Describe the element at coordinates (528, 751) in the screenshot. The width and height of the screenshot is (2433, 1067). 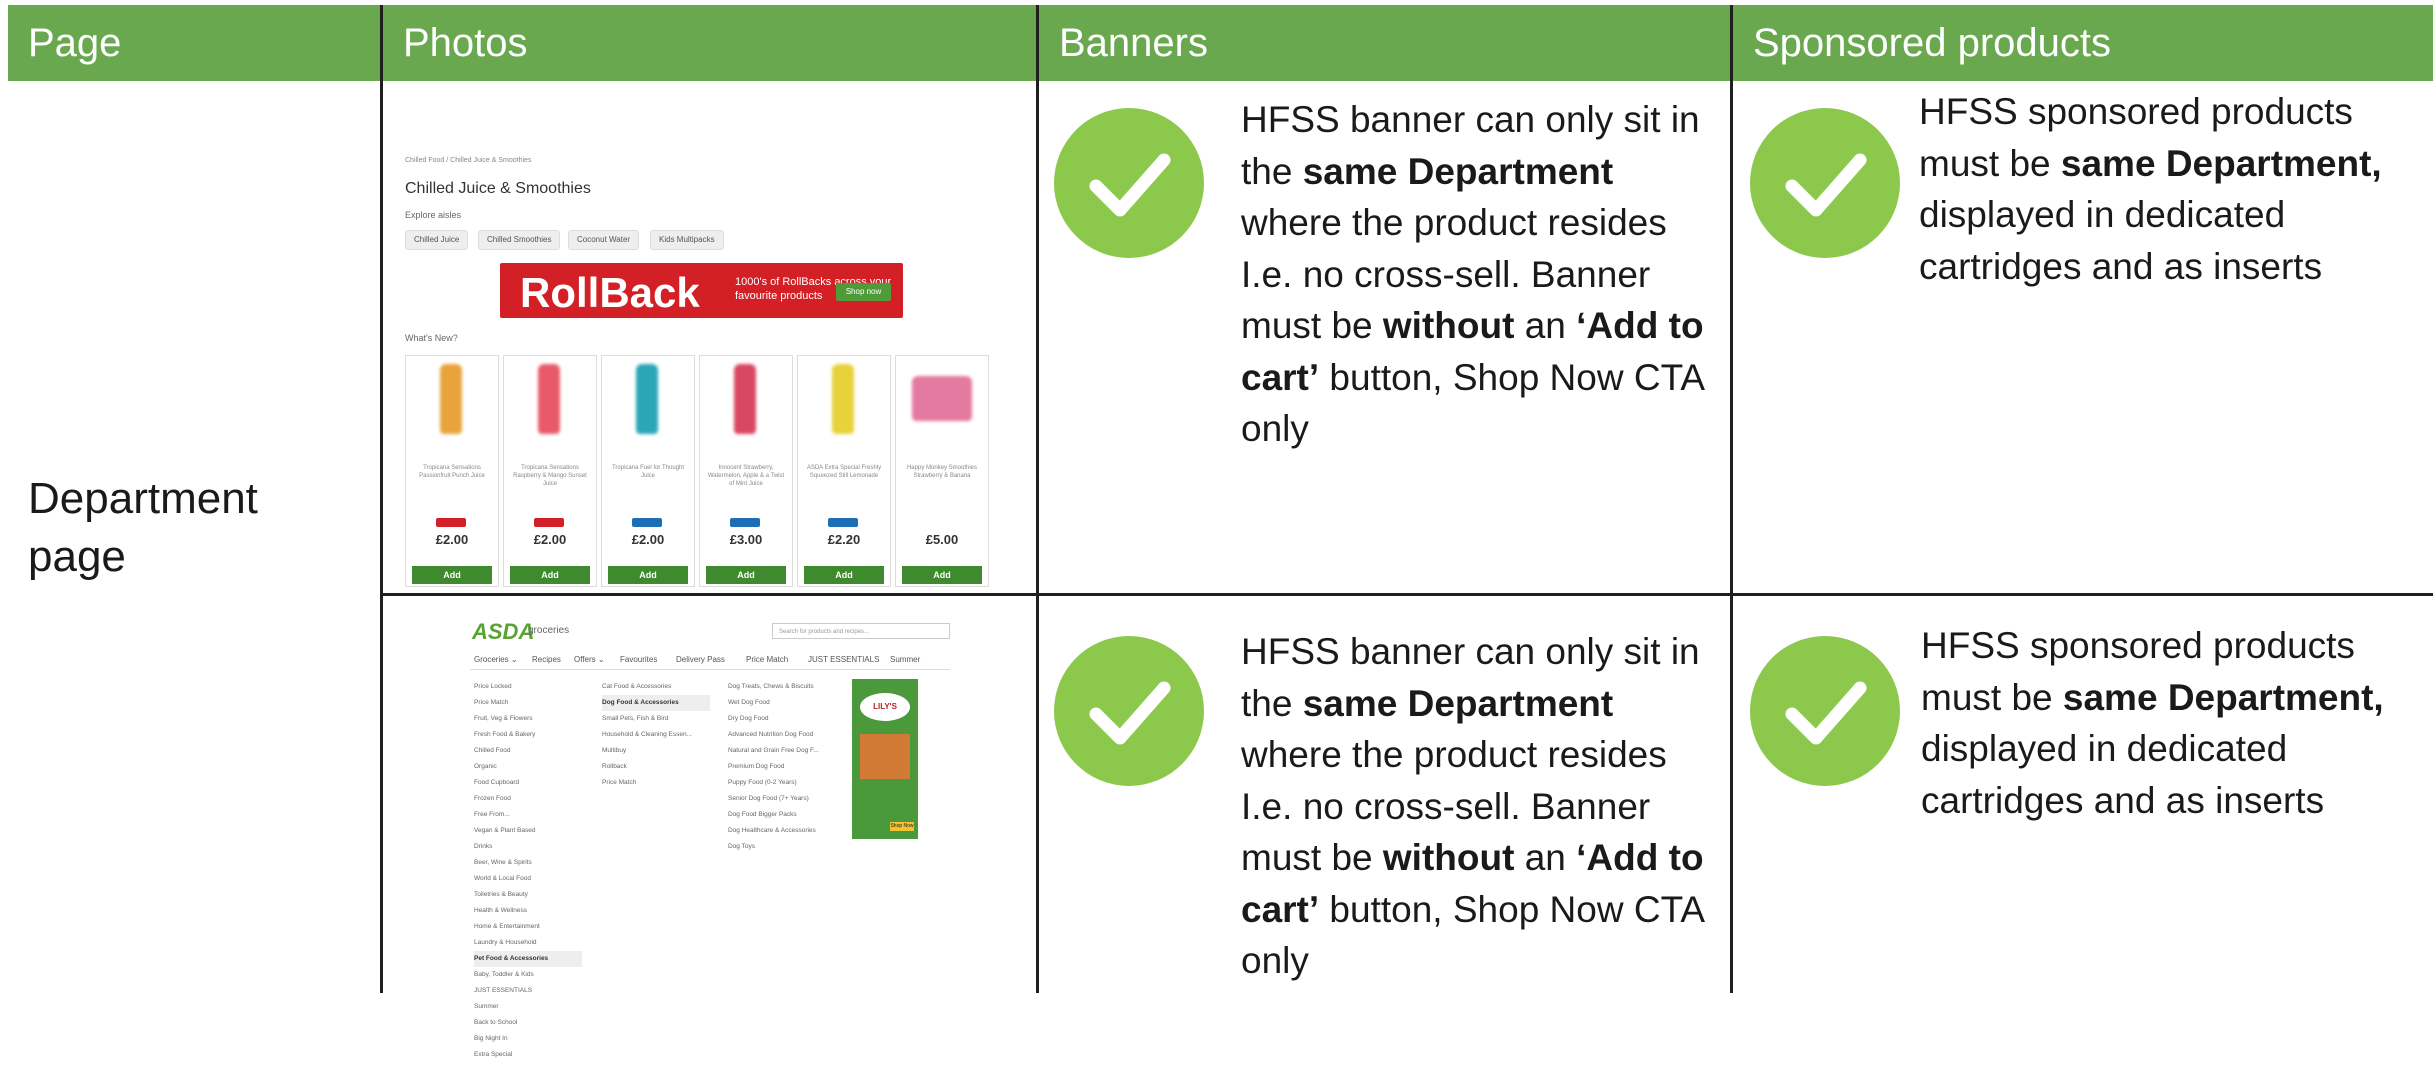
I see `menu-item: Chilled Food` at that location.